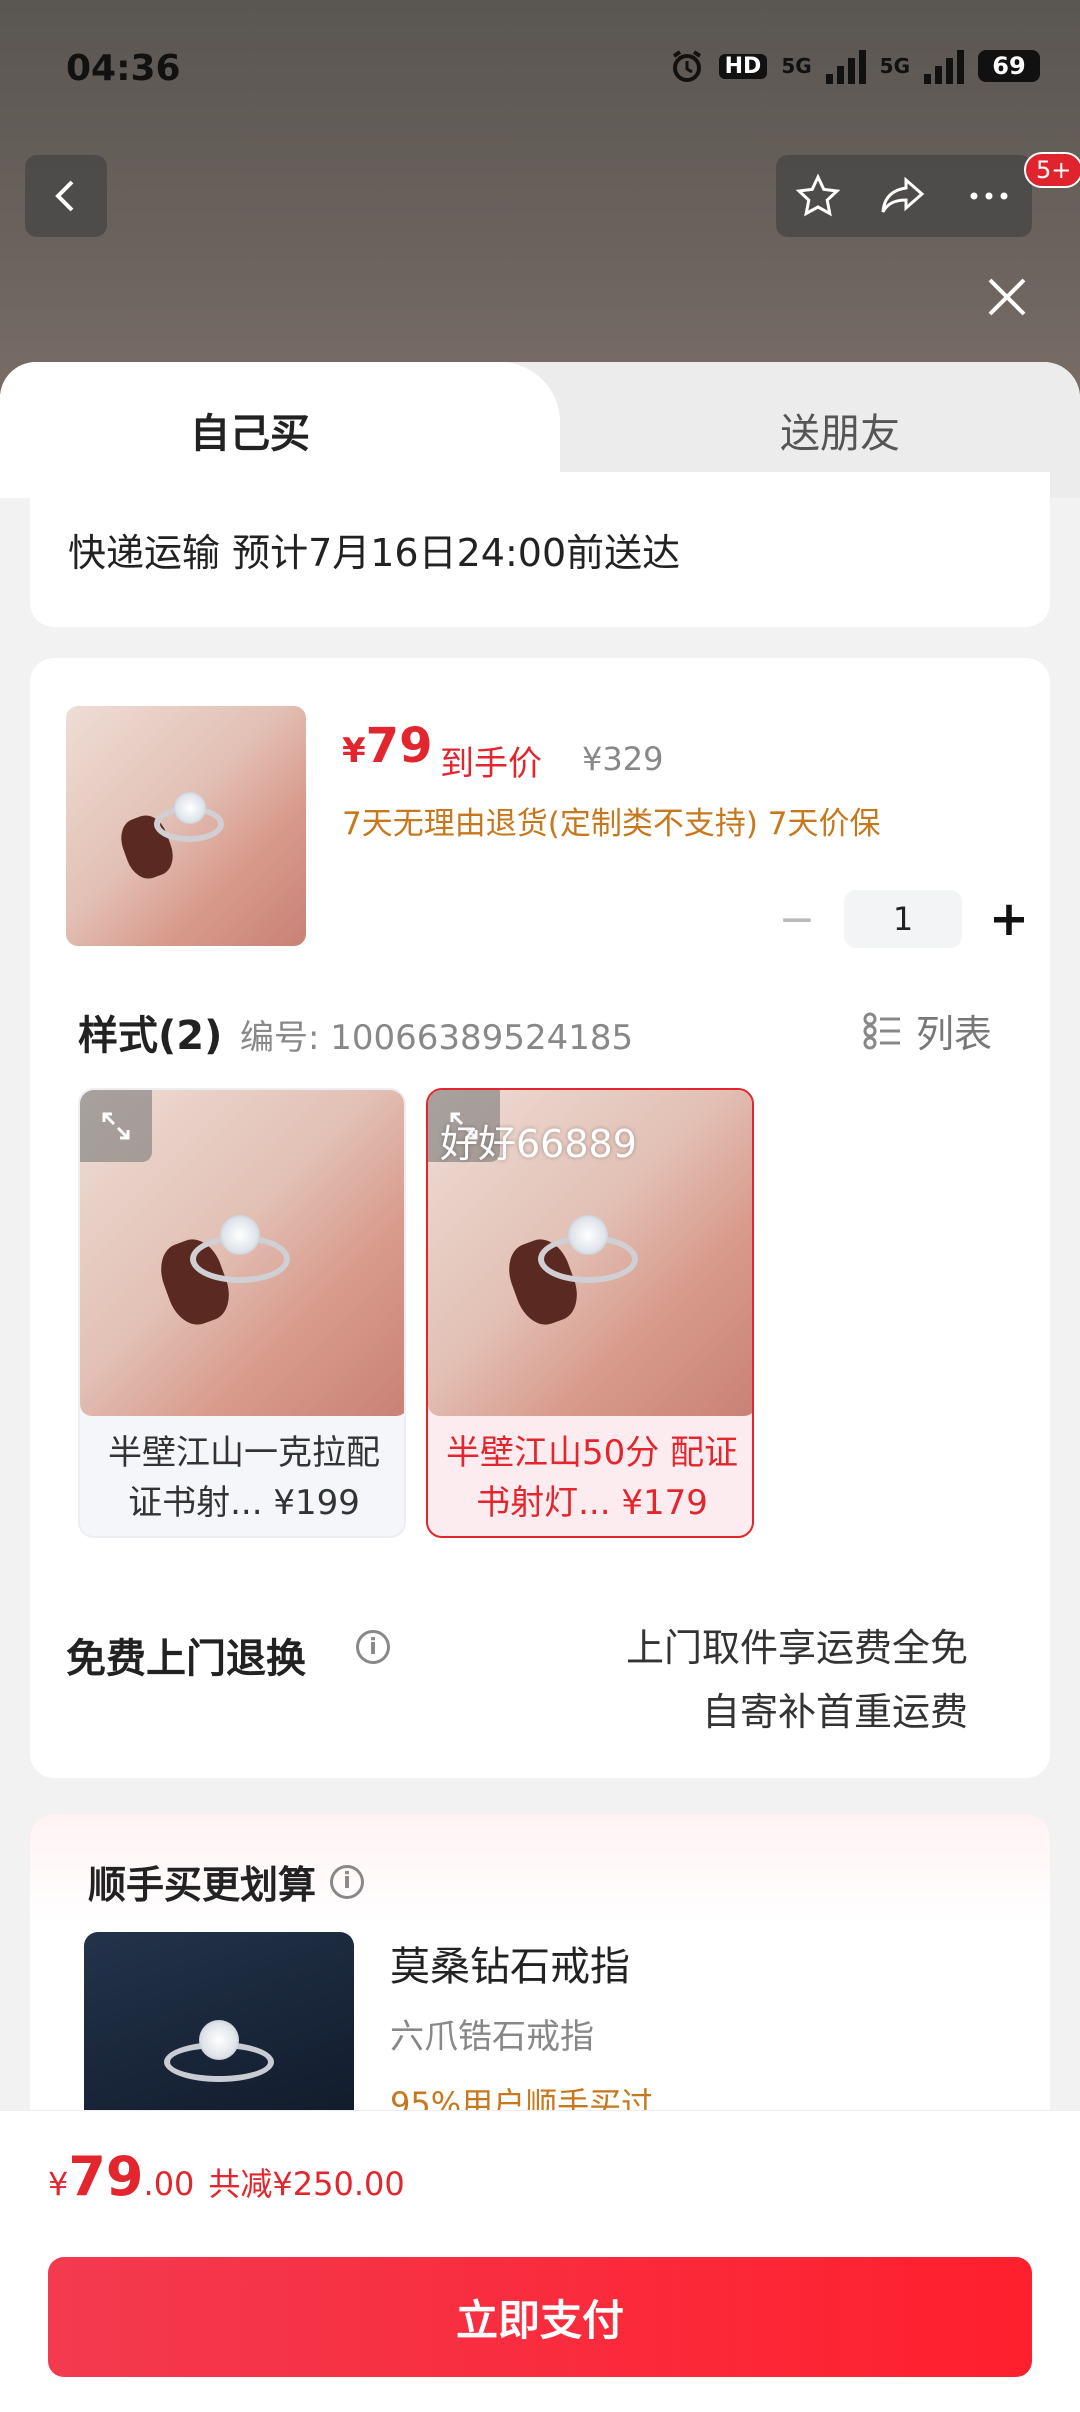  I want to click on return-details: 上门取件享运费全免 自寄补首重运费, so click(797, 1680).